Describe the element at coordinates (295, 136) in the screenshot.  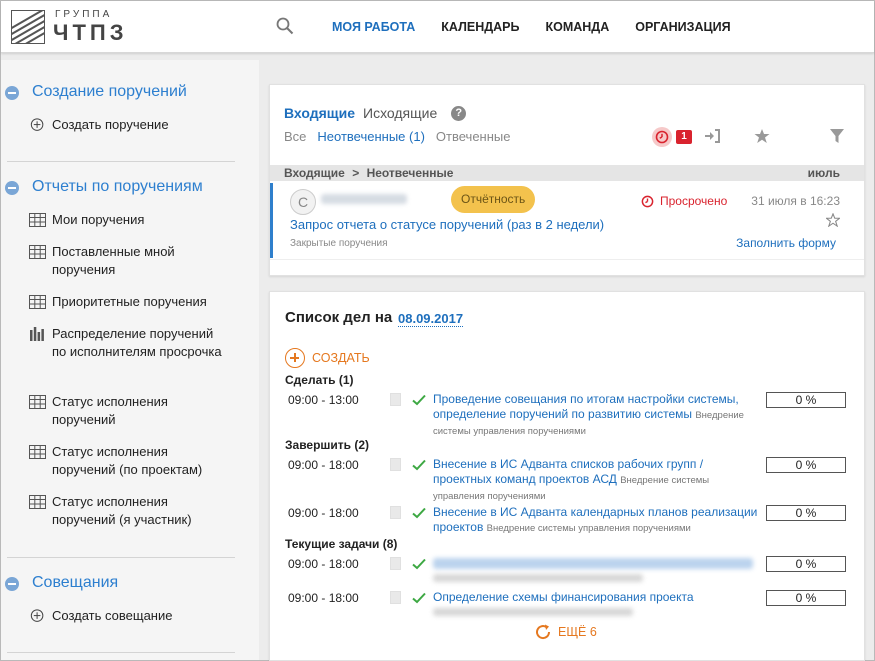
I see `filter-all: Все` at that location.